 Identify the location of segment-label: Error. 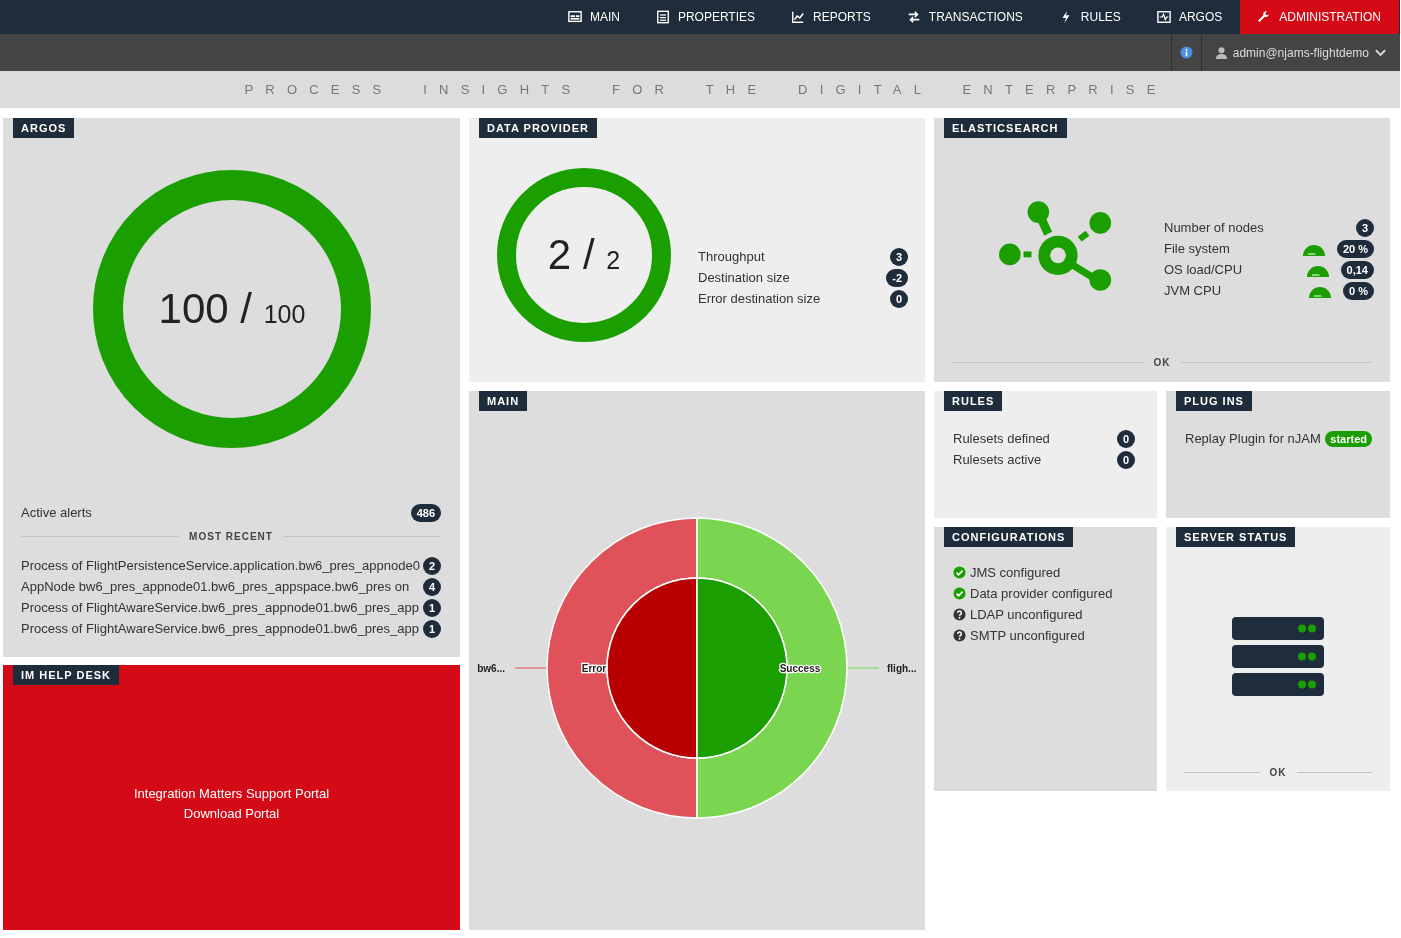
(594, 668).